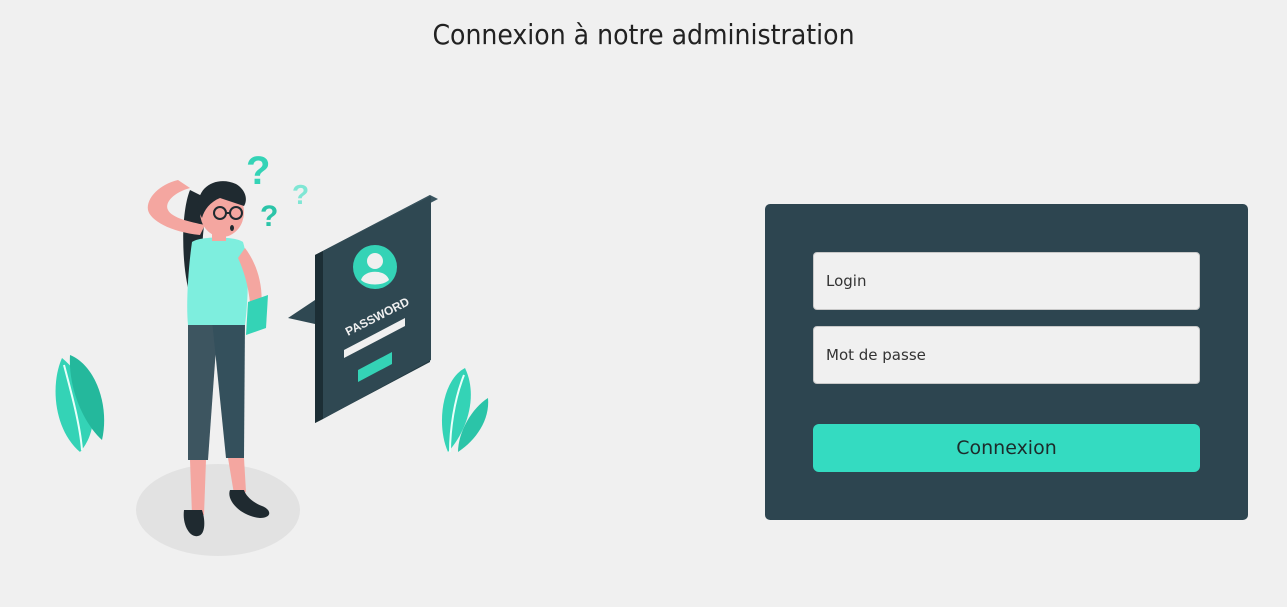 Image resolution: width=1287 pixels, height=607 pixels. What do you see at coordinates (363, 309) in the screenshot?
I see `password-card-icon: PASSWORD` at bounding box center [363, 309].